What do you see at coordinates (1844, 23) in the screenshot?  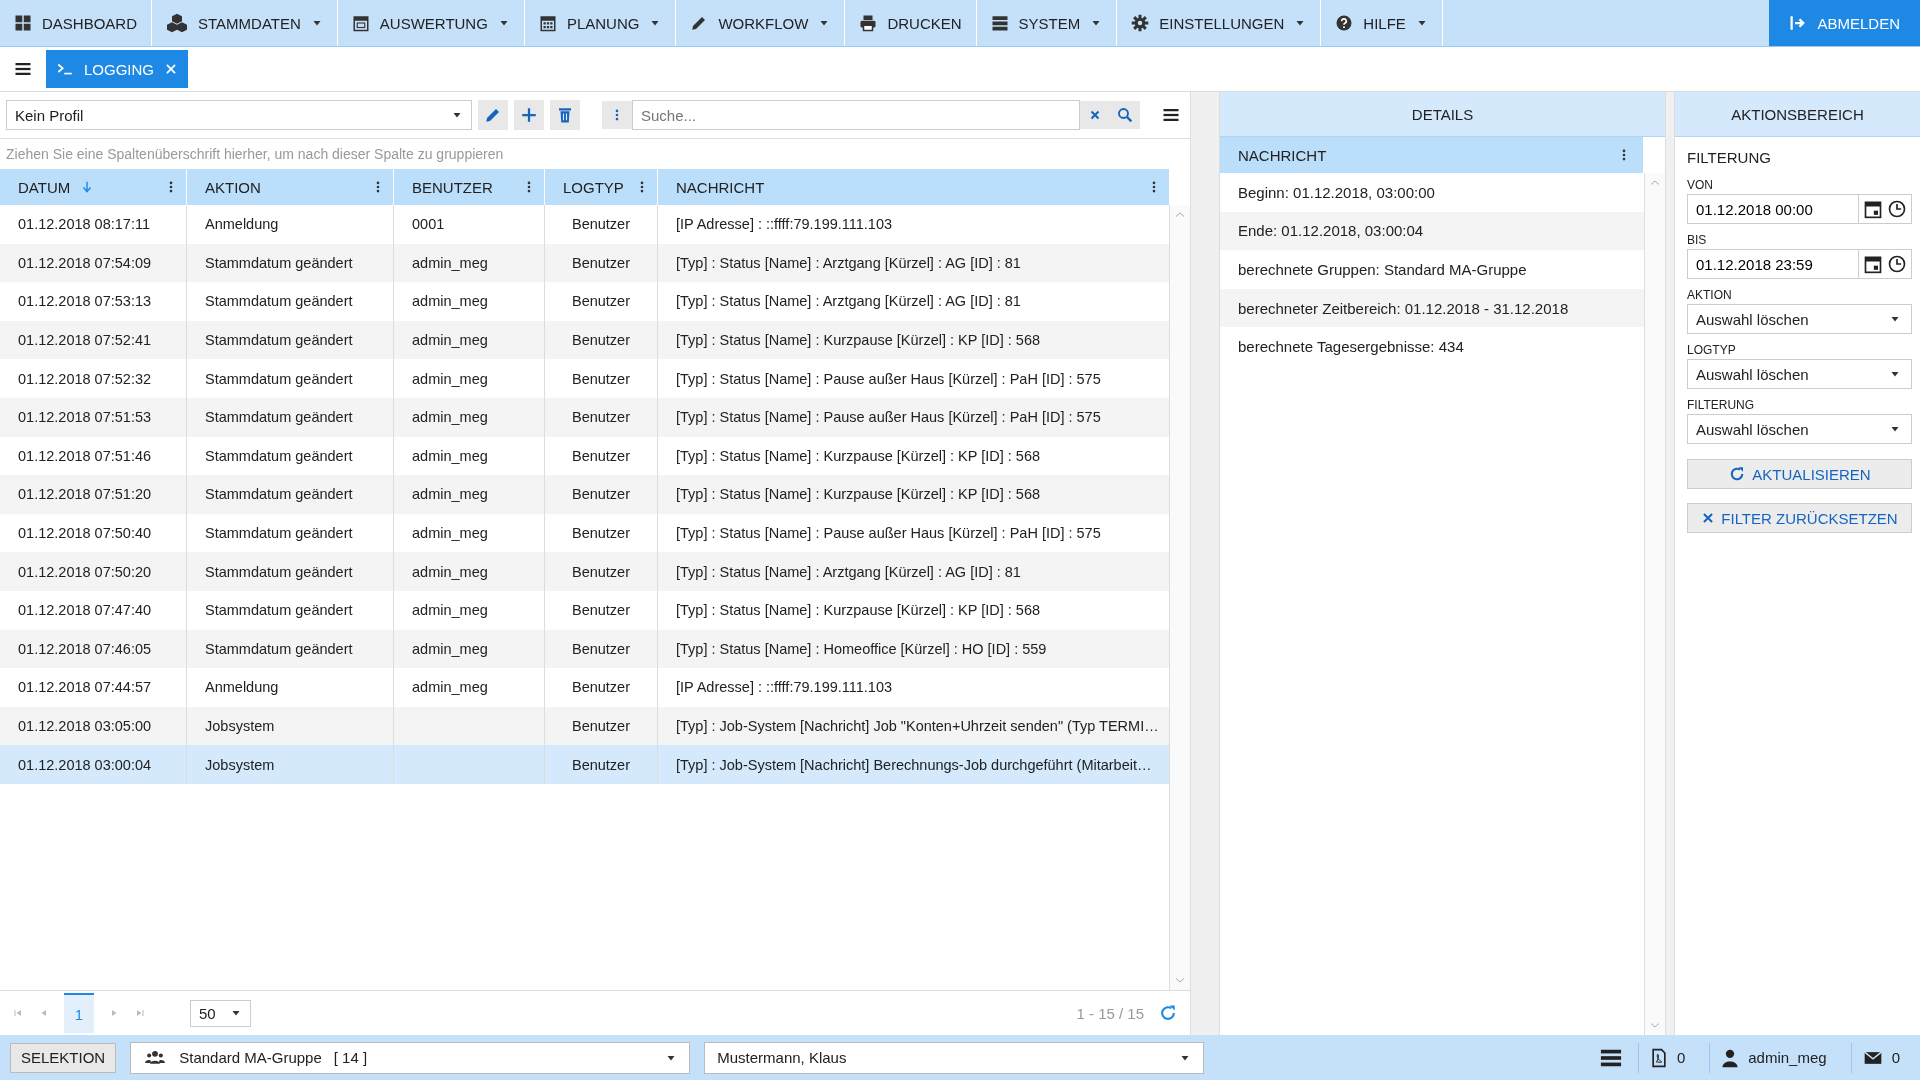 I see `logout-button: ABMELDEN` at bounding box center [1844, 23].